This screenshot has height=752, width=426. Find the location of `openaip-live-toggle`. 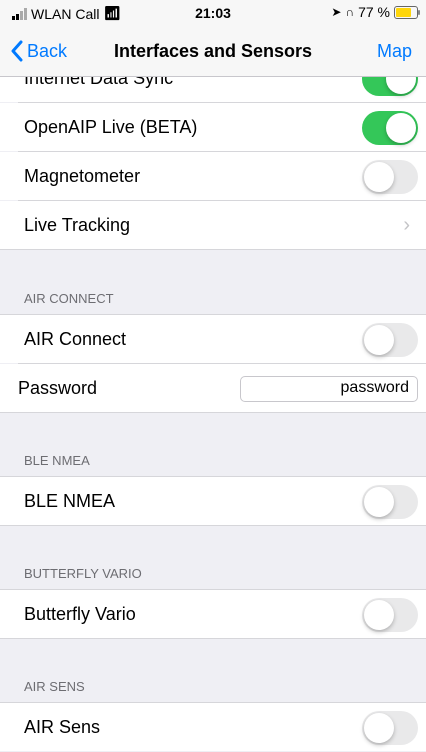

openaip-live-toggle is located at coordinates (390, 128).